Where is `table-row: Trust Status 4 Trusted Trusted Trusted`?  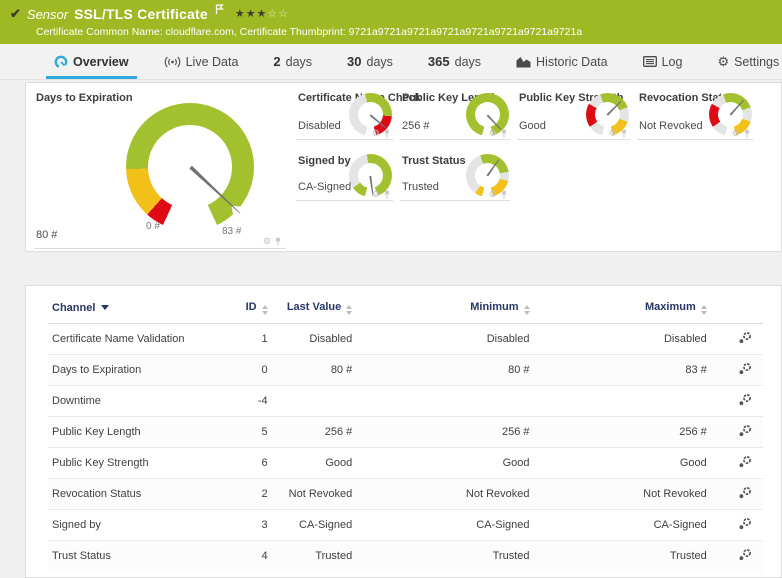
table-row: Trust Status 4 Trusted Trusted Trusted is located at coordinates (405, 555).